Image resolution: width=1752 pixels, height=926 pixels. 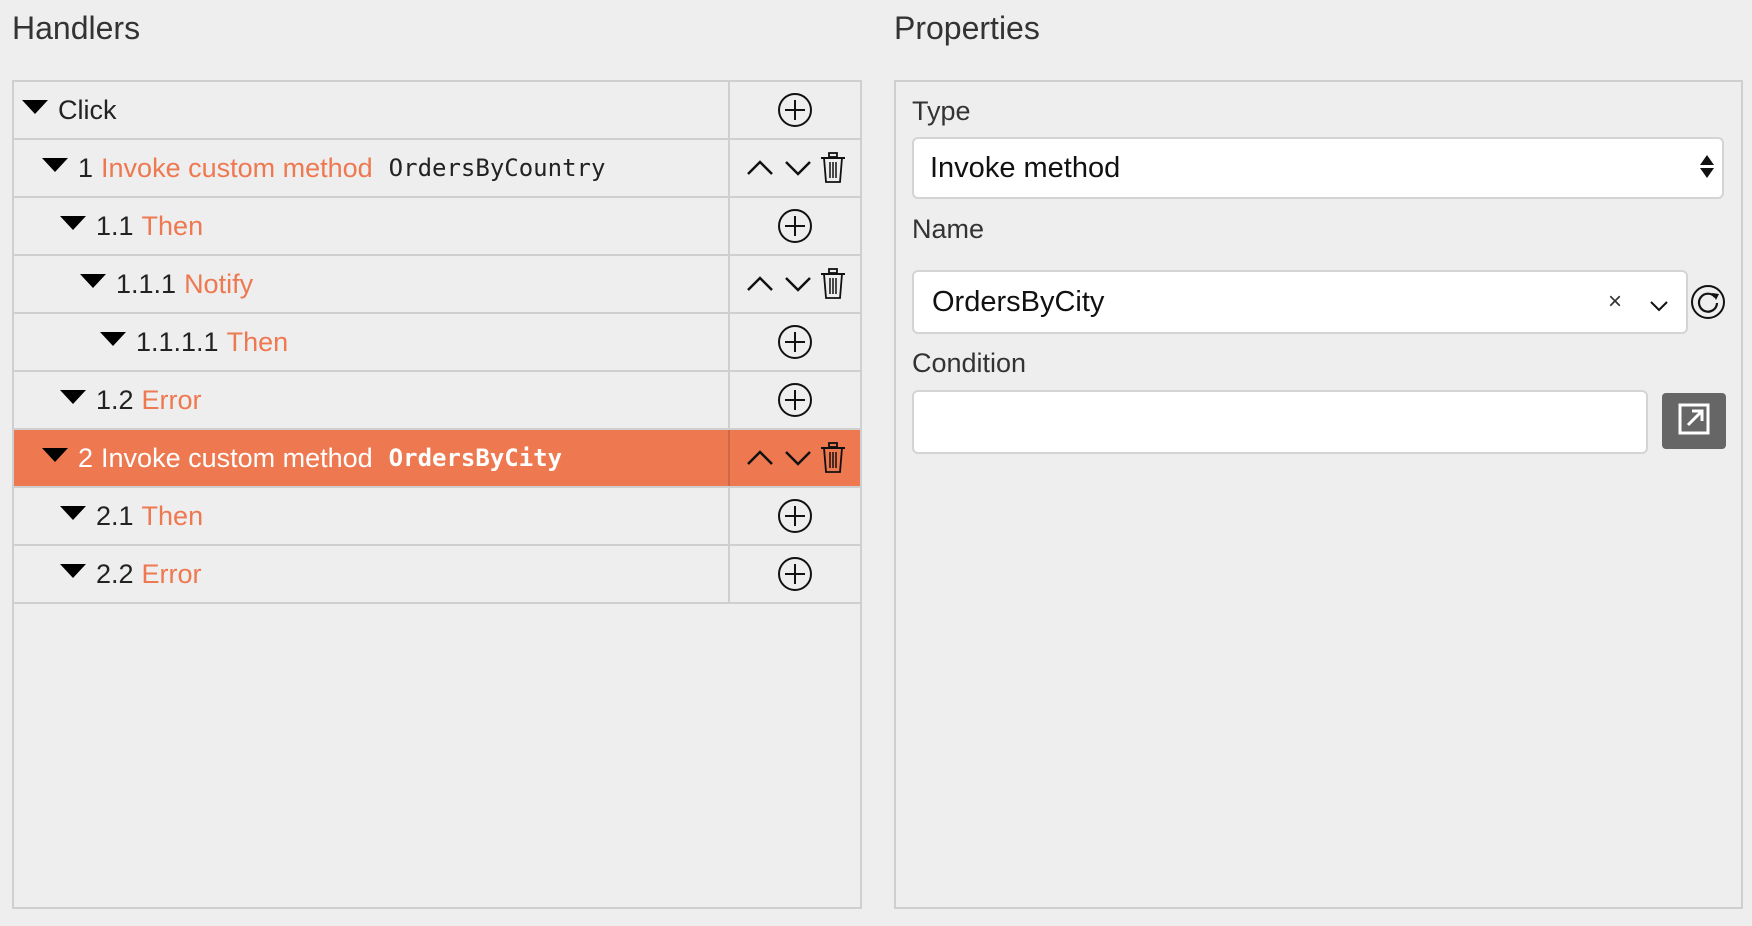 I want to click on condition-input, so click(x=1280, y=422).